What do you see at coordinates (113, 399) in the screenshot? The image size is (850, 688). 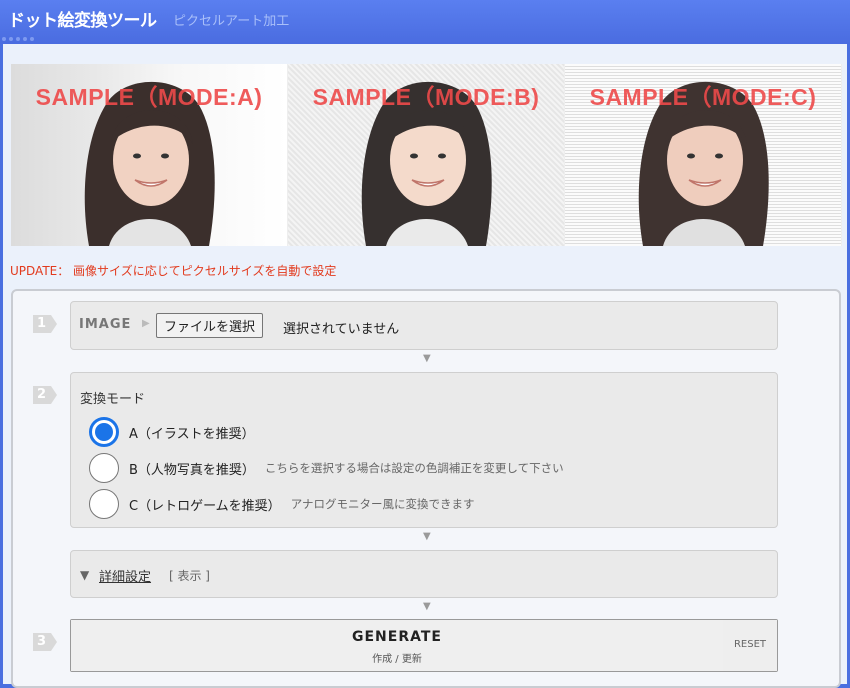 I see `mode-title: 変換モード` at bounding box center [113, 399].